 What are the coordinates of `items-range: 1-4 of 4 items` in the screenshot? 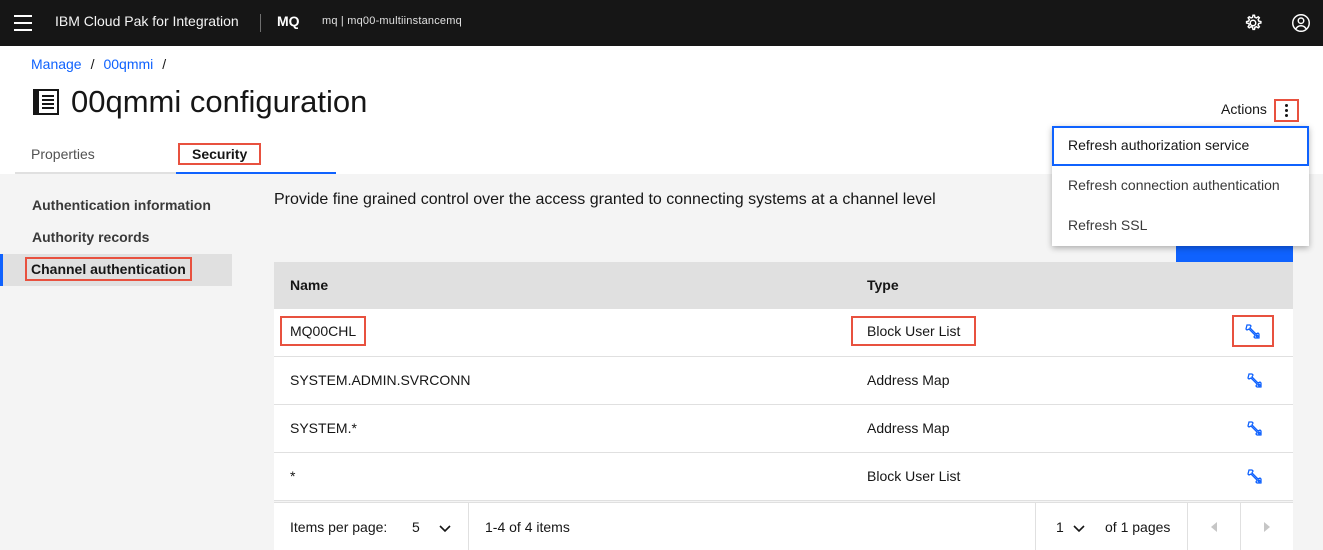 It's located at (527, 527).